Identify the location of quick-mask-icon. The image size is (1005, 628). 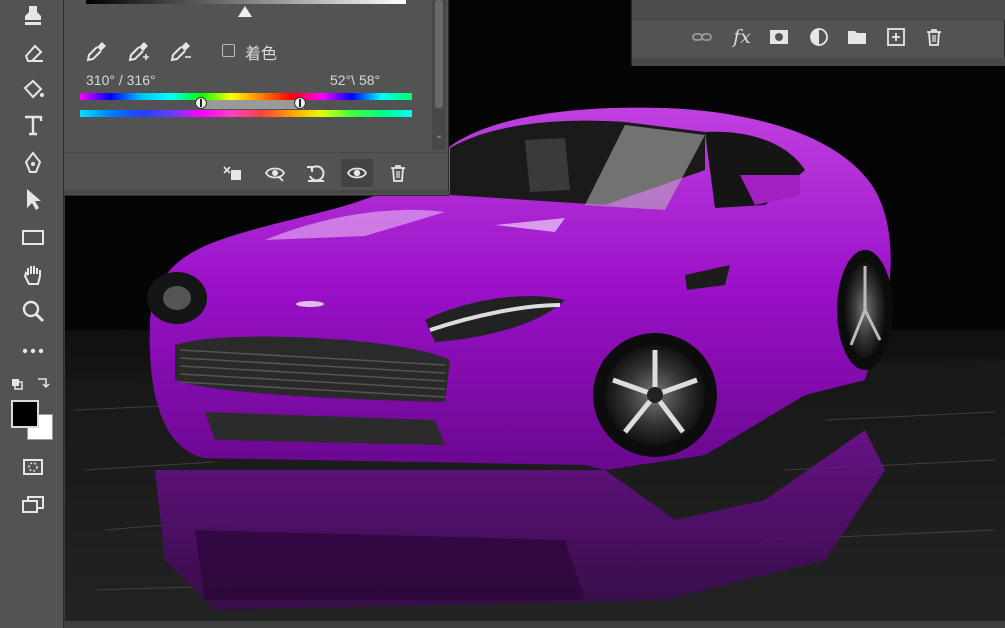
(33, 467).